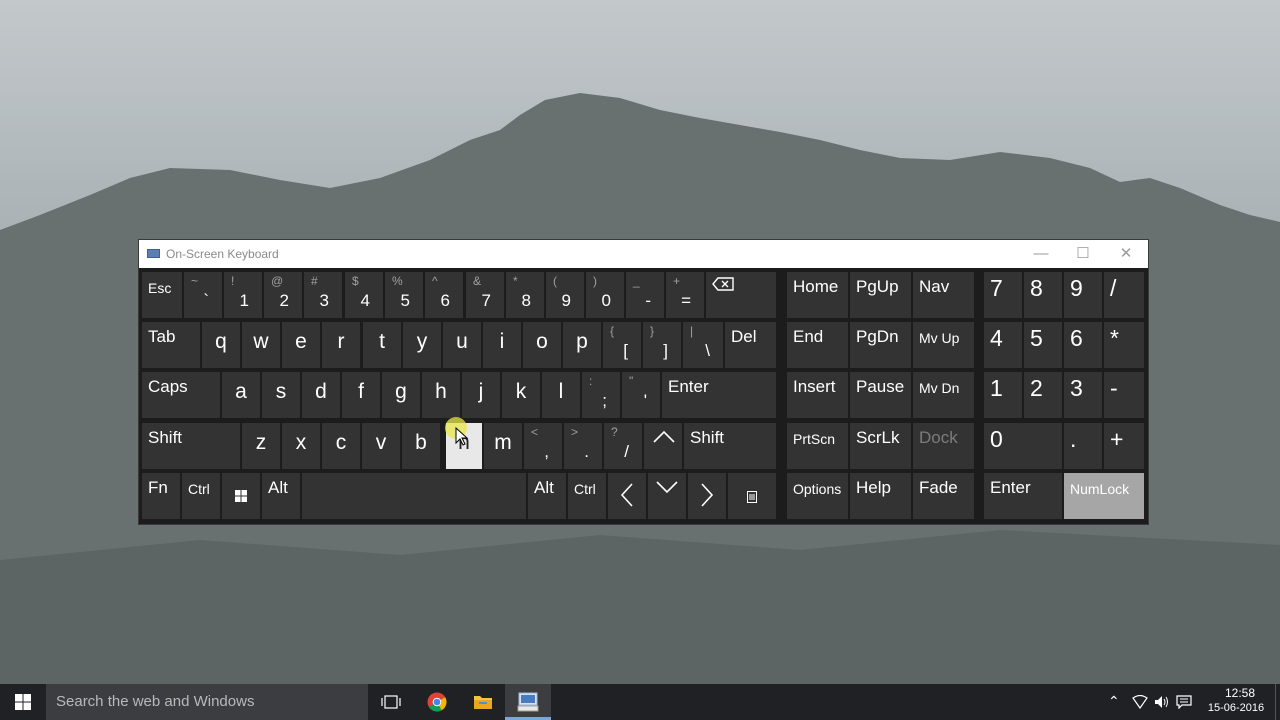 Image resolution: width=1280 pixels, height=720 pixels. Describe the element at coordinates (1277, 702) in the screenshot. I see `show-desktop-button` at that location.